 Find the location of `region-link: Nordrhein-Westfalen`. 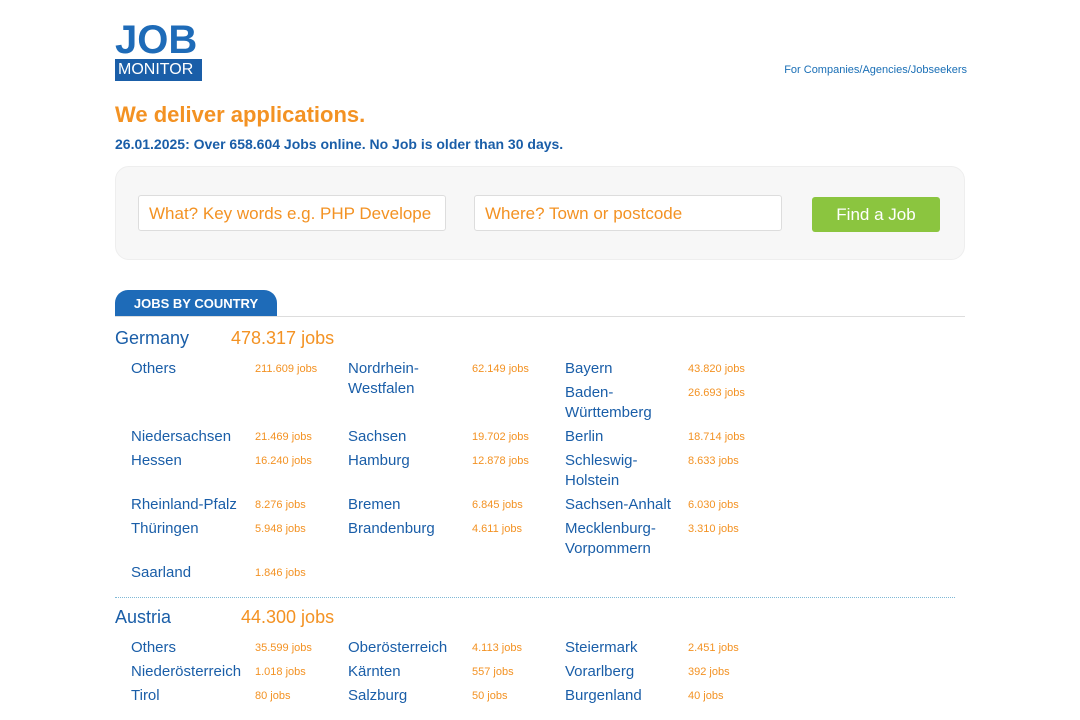

region-link: Nordrhein-Westfalen is located at coordinates (403, 379).